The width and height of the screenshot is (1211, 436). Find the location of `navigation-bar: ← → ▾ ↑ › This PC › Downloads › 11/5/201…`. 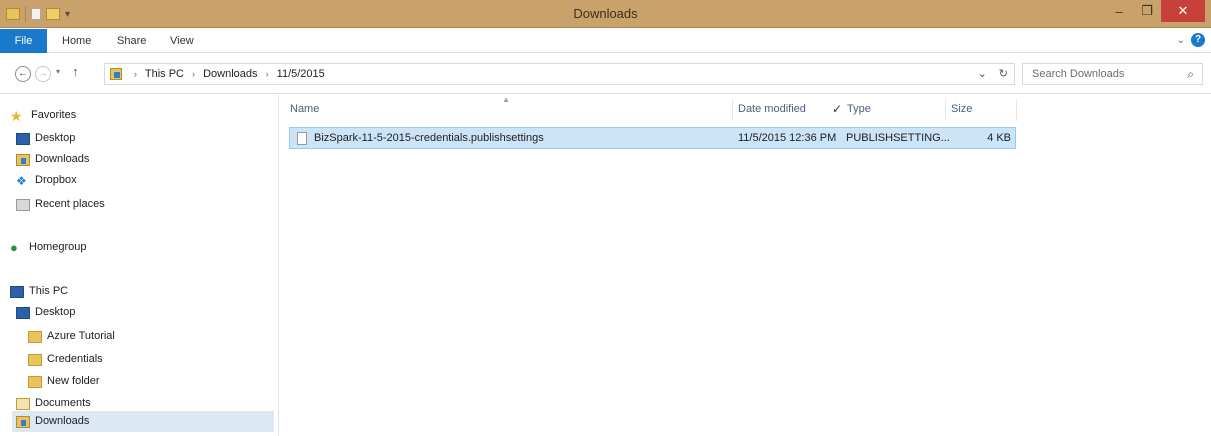

navigation-bar: ← → ▾ ↑ › This PC › Downloads › 11/5/201… is located at coordinates (605, 74).